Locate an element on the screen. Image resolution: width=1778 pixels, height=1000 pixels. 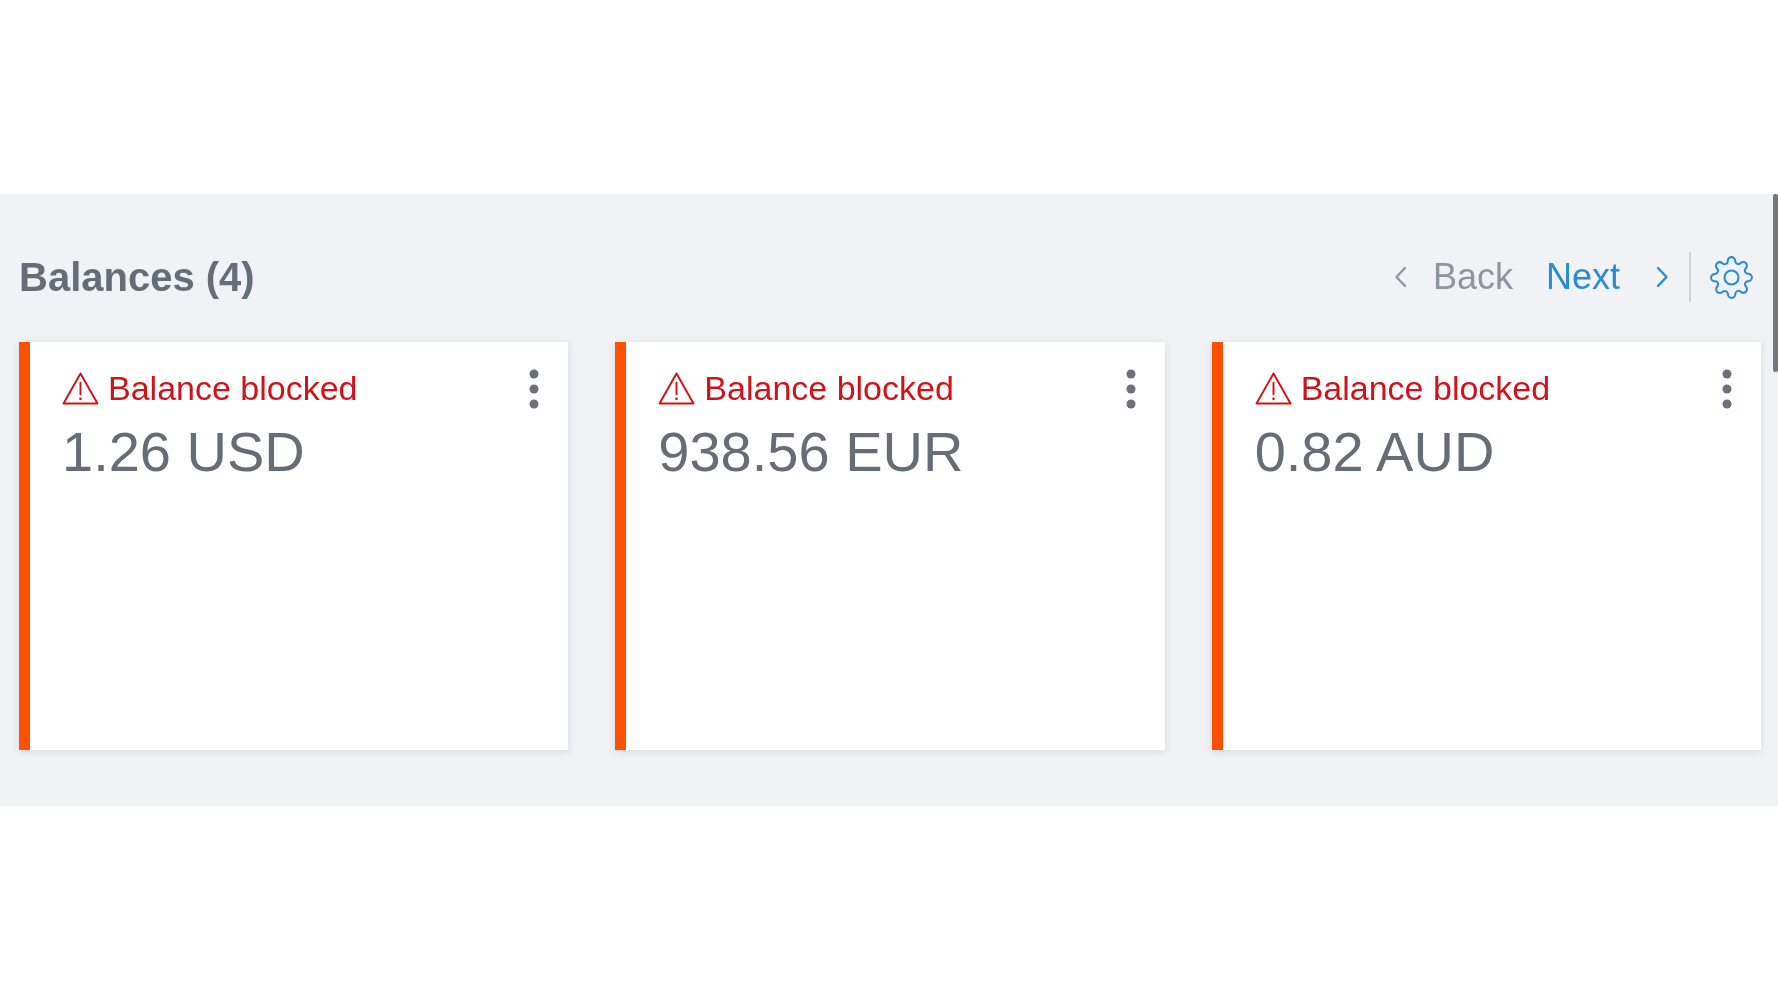
chevron-right-icon is located at coordinates (1662, 277).